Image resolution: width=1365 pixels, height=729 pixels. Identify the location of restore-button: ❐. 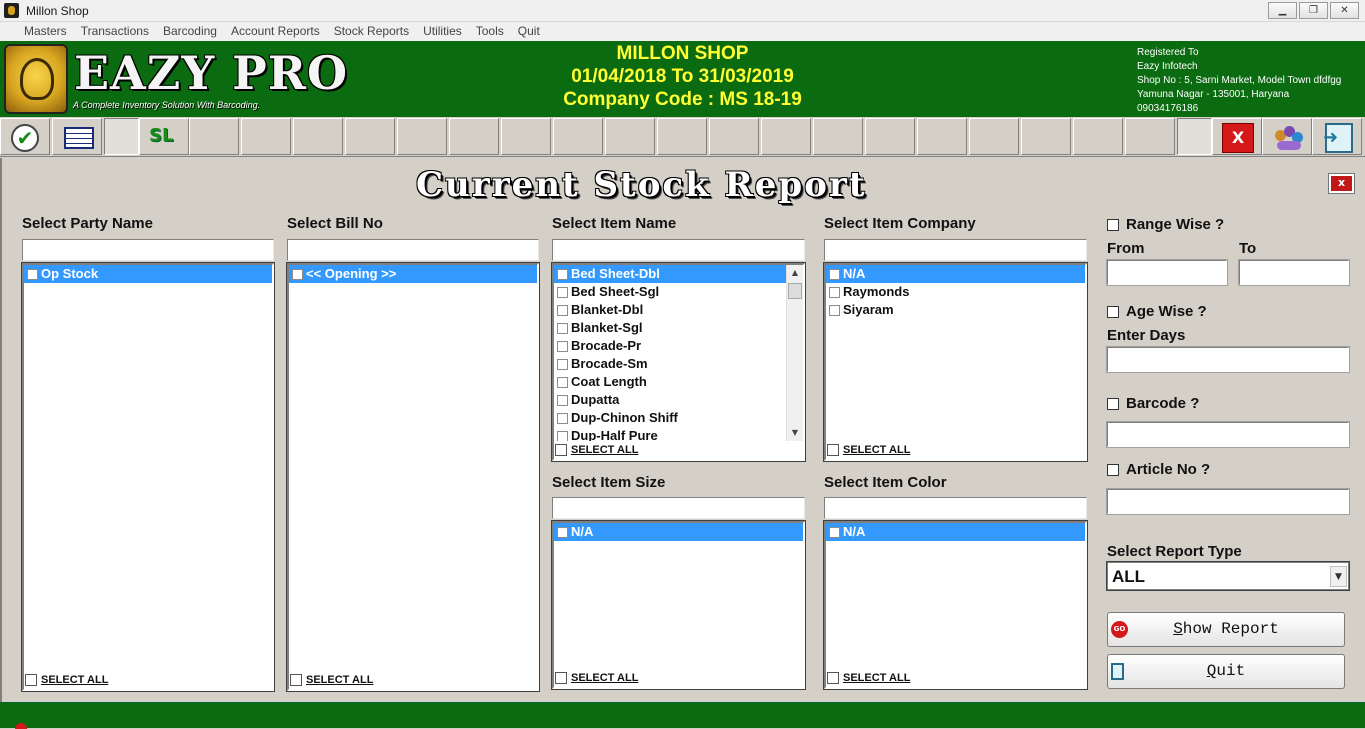
(1313, 10).